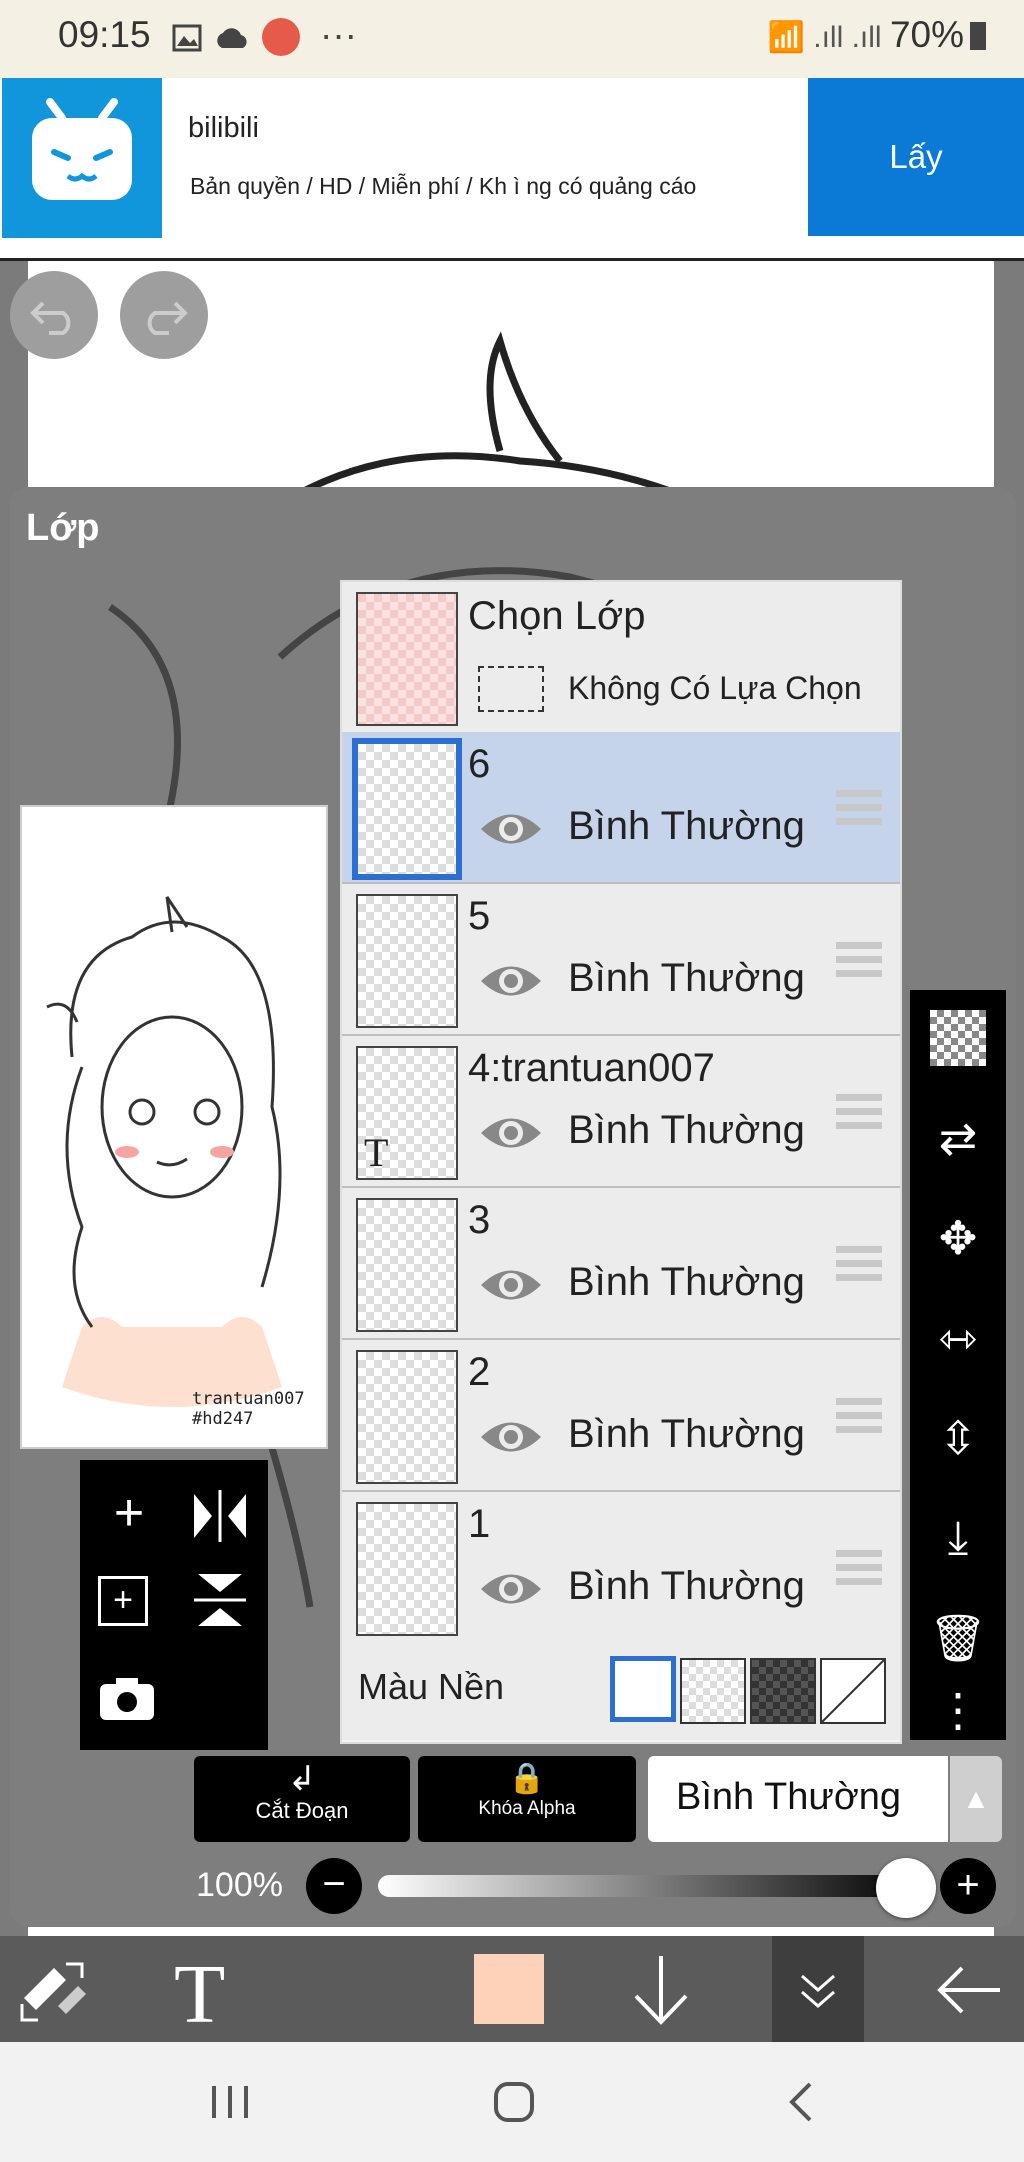  What do you see at coordinates (958, 1338) in the screenshot?
I see `flip-h-button: ⇿` at bounding box center [958, 1338].